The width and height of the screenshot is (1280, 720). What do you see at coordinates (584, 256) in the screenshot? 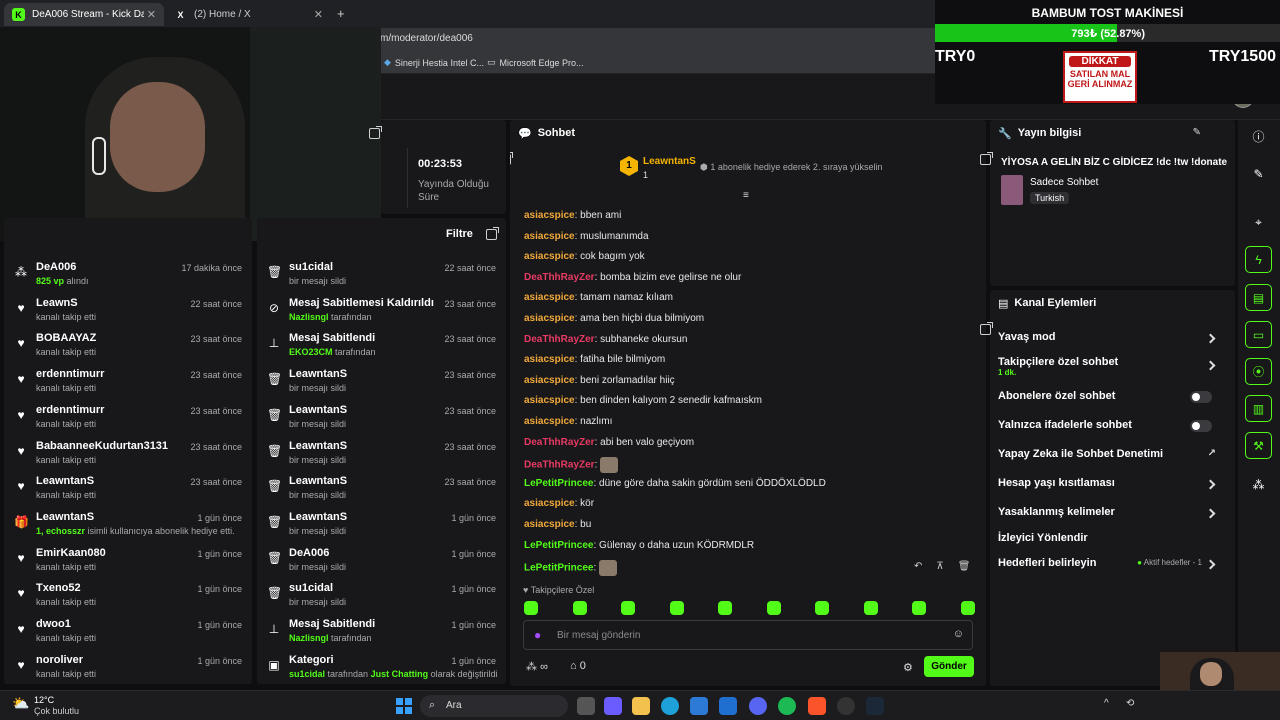
I see `chat-message: asiacspice: cok bagım yok` at bounding box center [584, 256].